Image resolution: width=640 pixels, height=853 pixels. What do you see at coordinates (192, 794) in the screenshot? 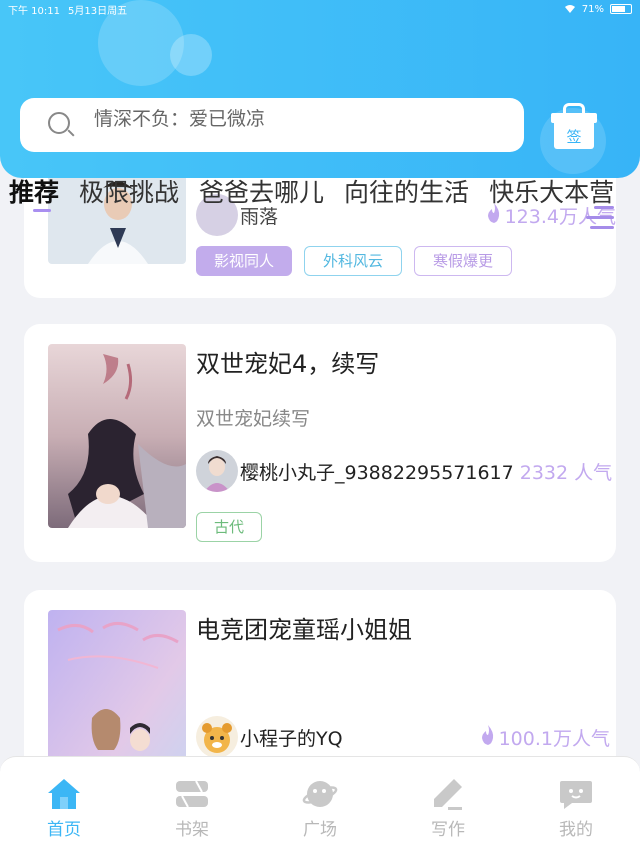
I see `bookshelf-icon` at bounding box center [192, 794].